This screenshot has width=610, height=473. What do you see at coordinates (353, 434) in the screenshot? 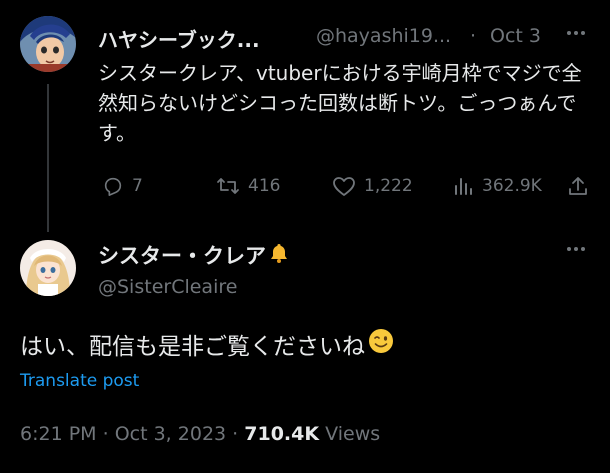
I see `tweet2-views-label: Views` at bounding box center [353, 434].